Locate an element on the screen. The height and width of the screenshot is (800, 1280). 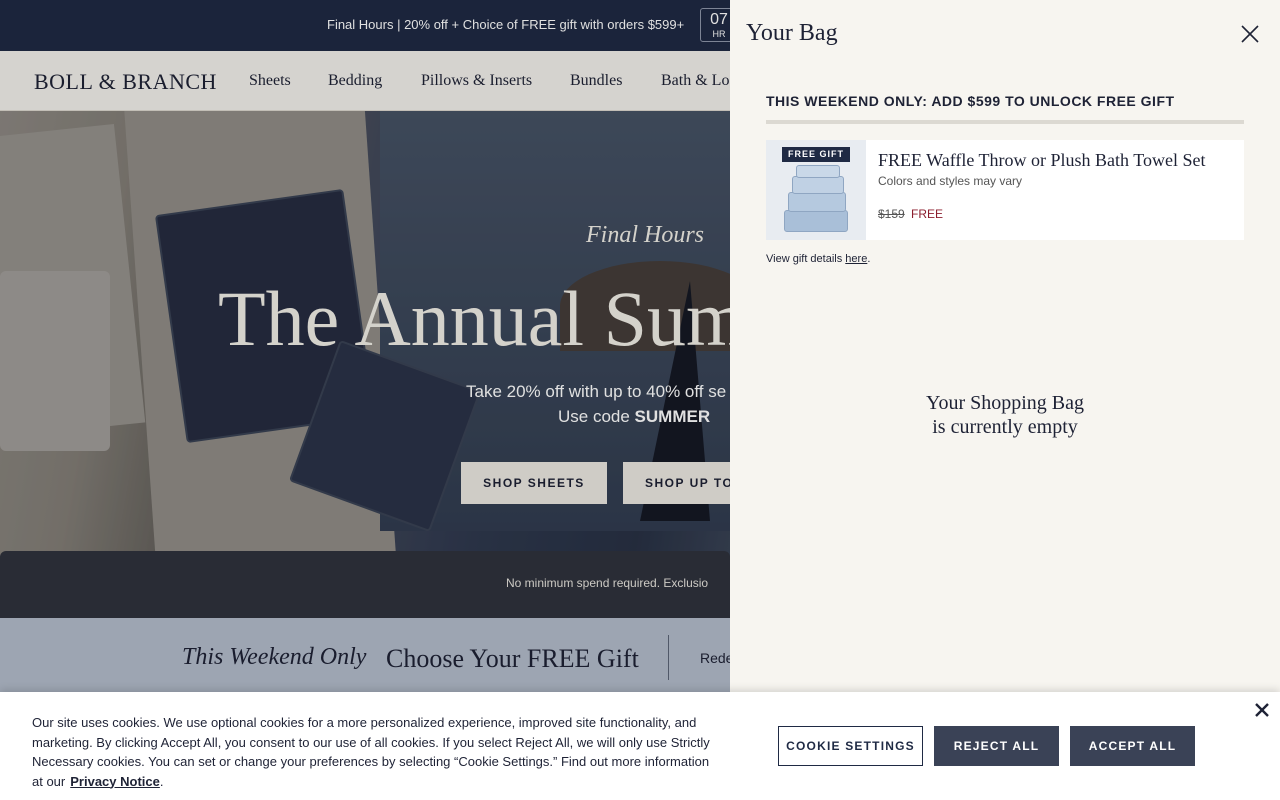
cookie-settings-button: COOKIE SETTINGS is located at coordinates (850, 746).